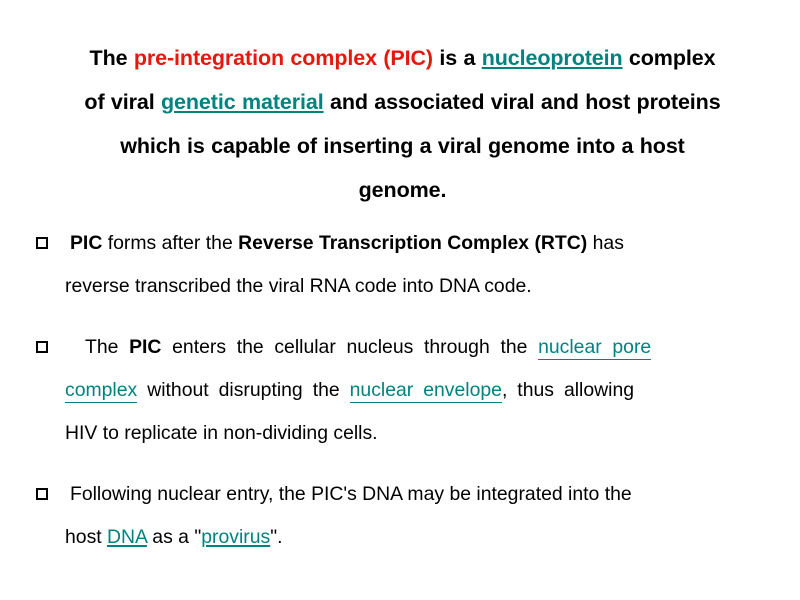 The image size is (800, 600). I want to click on bullet-2-line-3: HIV to replicate in non-dividing cells., so click(421, 433).